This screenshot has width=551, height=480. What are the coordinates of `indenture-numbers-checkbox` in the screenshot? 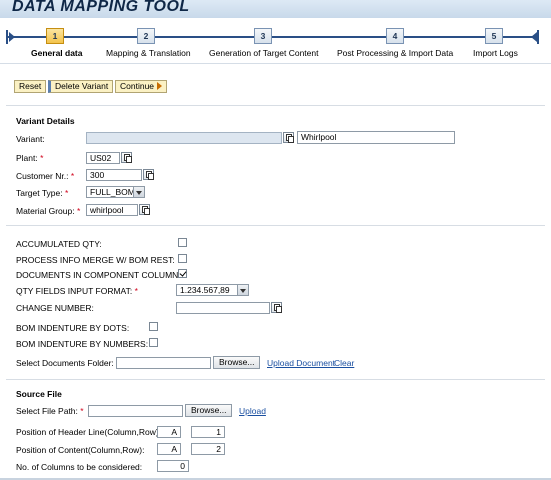 It's located at (153, 342).